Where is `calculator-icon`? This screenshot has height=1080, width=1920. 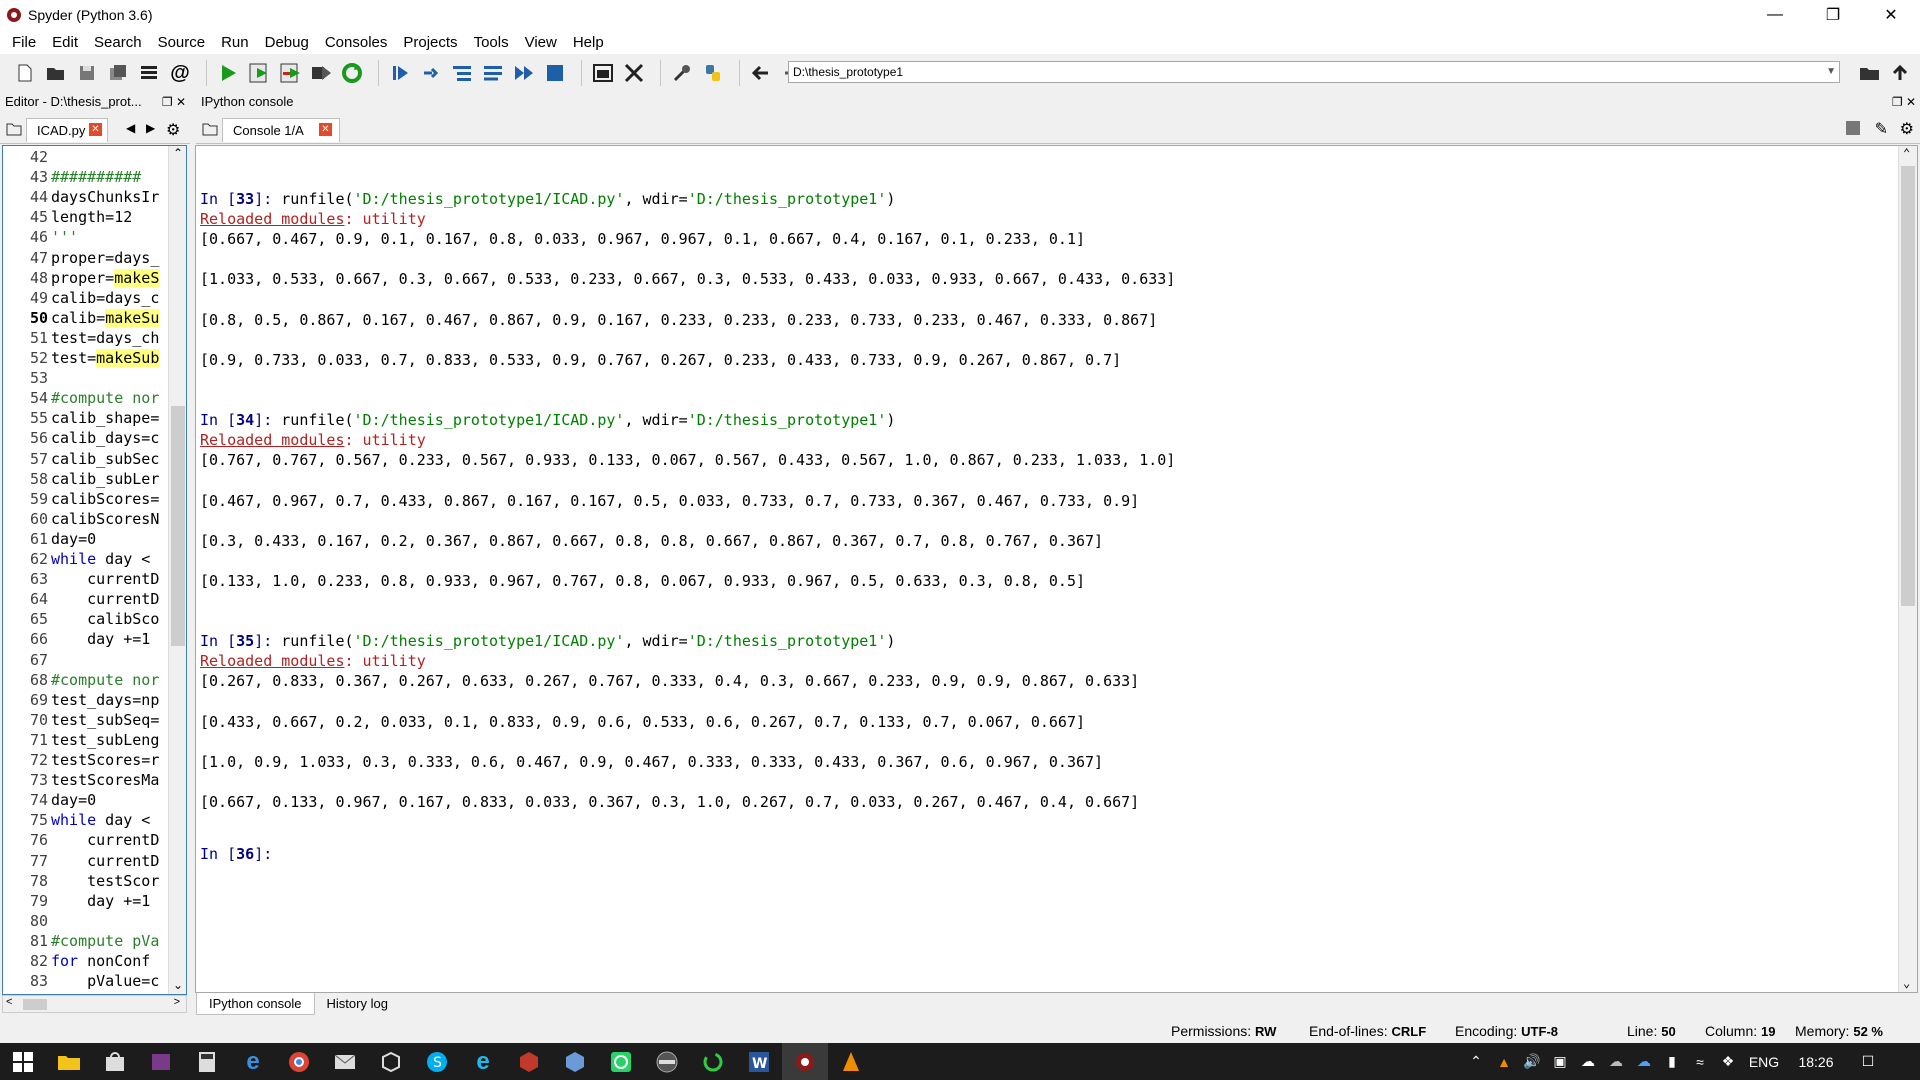
calculator-icon is located at coordinates (207, 1061).